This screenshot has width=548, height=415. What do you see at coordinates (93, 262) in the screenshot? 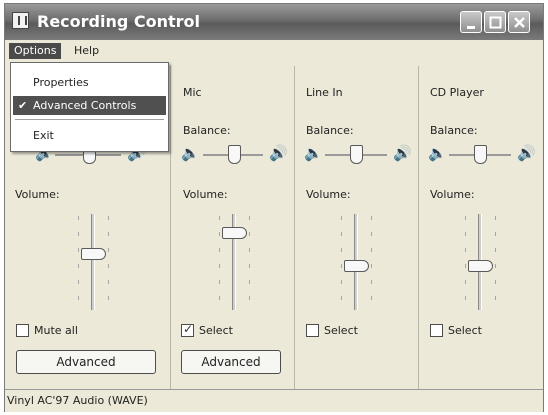
I see `volume-track` at bounding box center [93, 262].